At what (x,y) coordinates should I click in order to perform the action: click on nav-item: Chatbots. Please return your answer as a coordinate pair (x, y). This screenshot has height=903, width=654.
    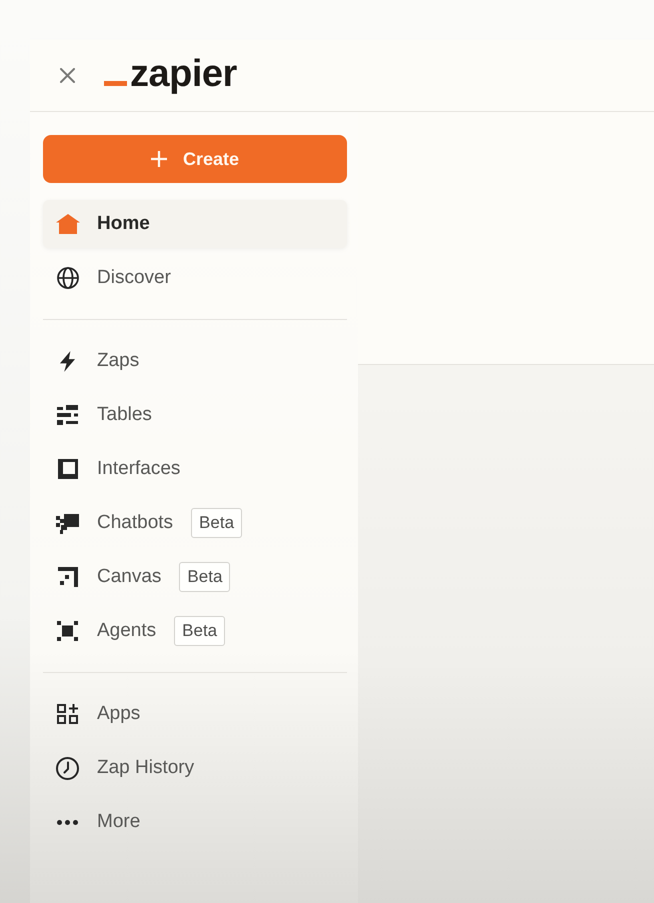
    Looking at the image, I should click on (113, 523).